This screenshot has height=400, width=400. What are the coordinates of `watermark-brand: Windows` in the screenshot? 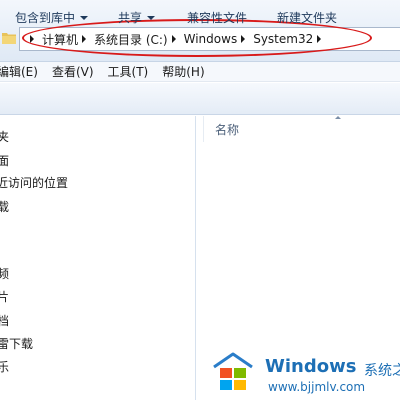 It's located at (311, 366).